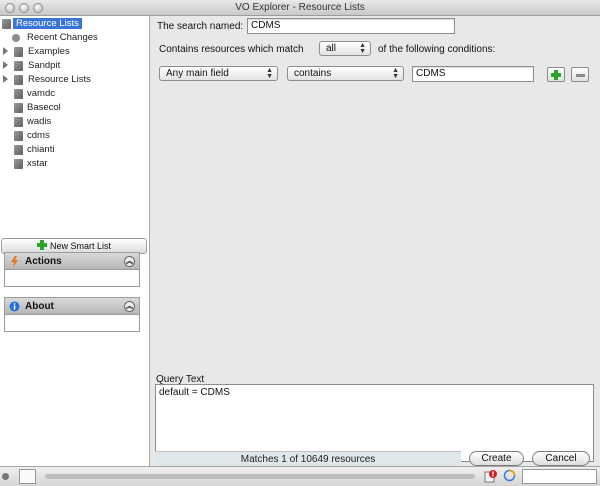 The height and width of the screenshot is (486, 600). I want to click on tree-item-examples: Examples, so click(36, 51).